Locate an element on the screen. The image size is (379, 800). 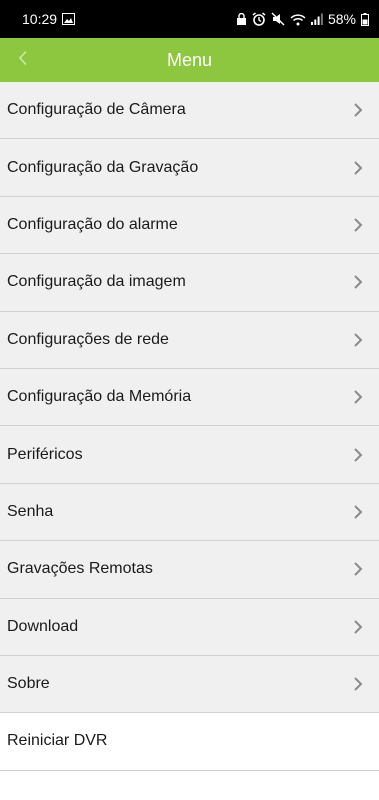
status-bar-left: 10:29 is located at coordinates (49, 19).